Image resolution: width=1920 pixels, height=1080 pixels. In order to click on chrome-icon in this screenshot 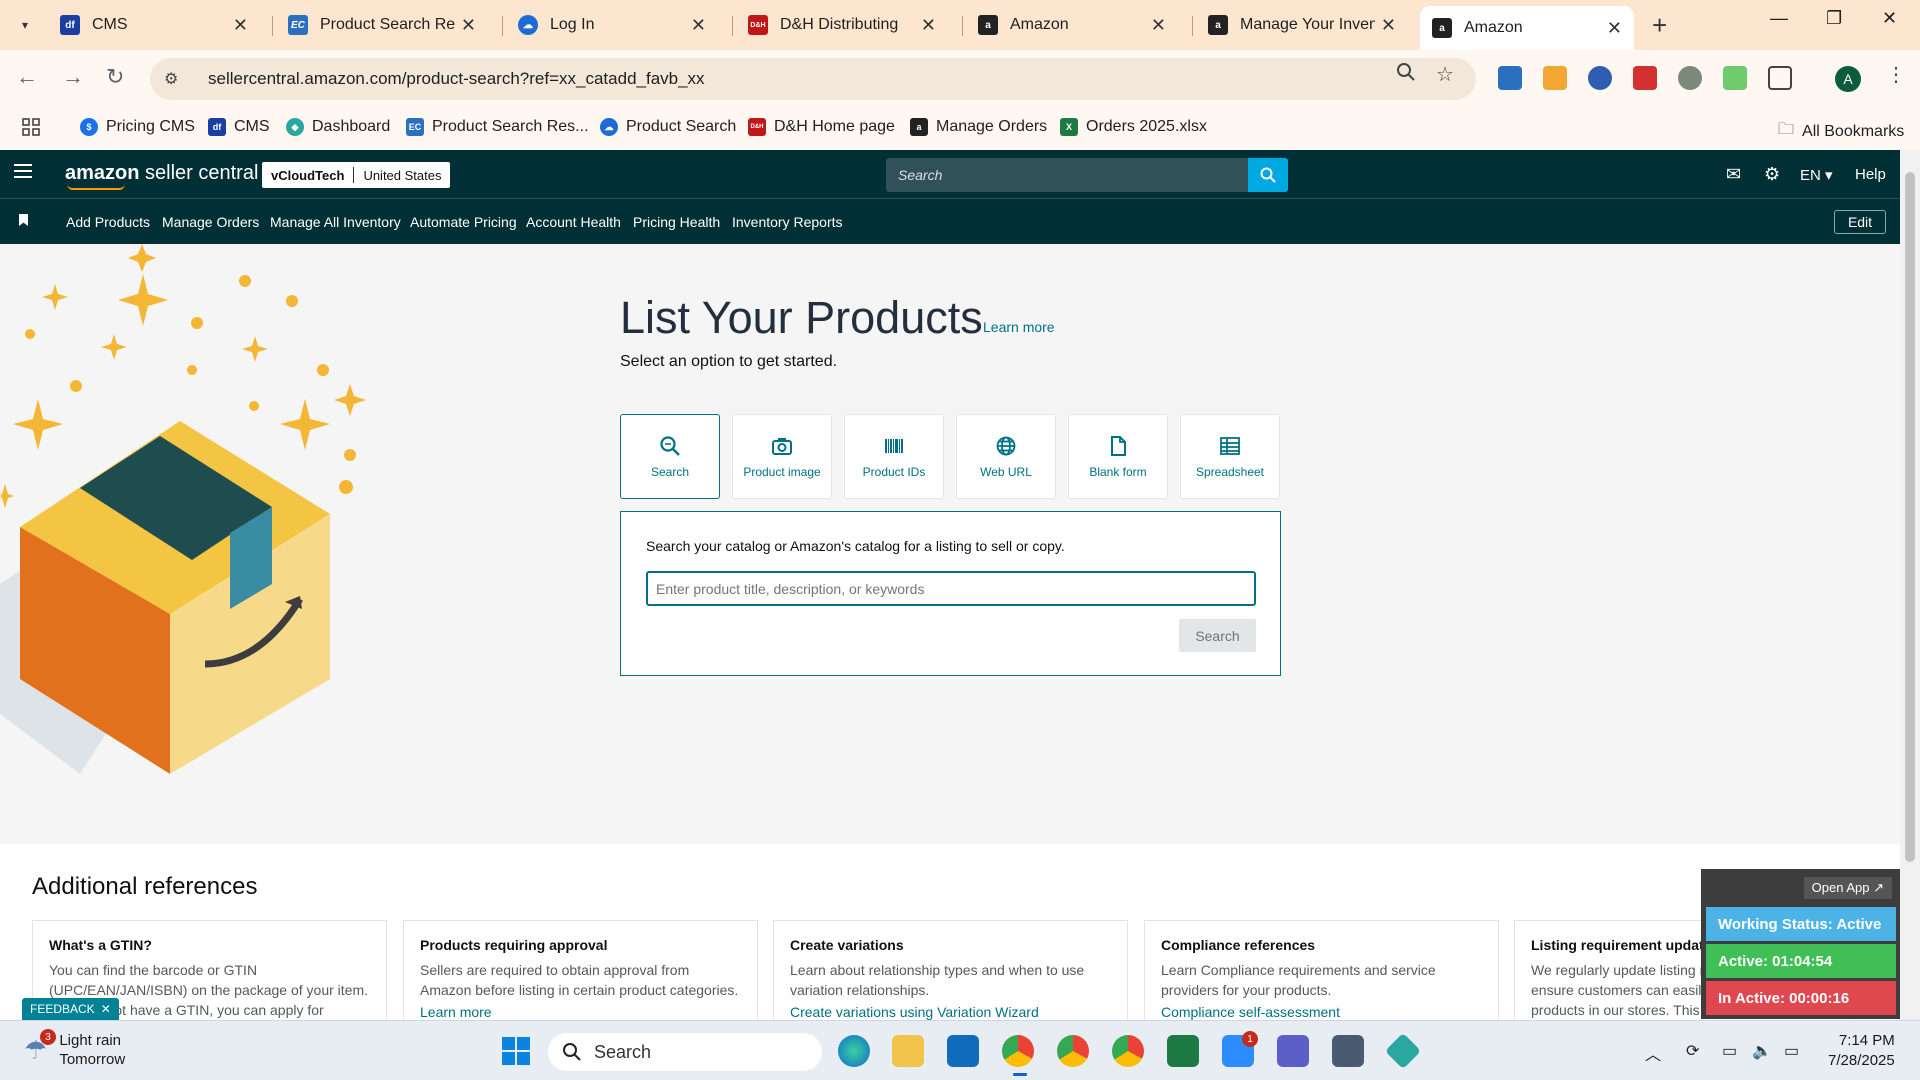, I will do `click(1018, 1051)`.